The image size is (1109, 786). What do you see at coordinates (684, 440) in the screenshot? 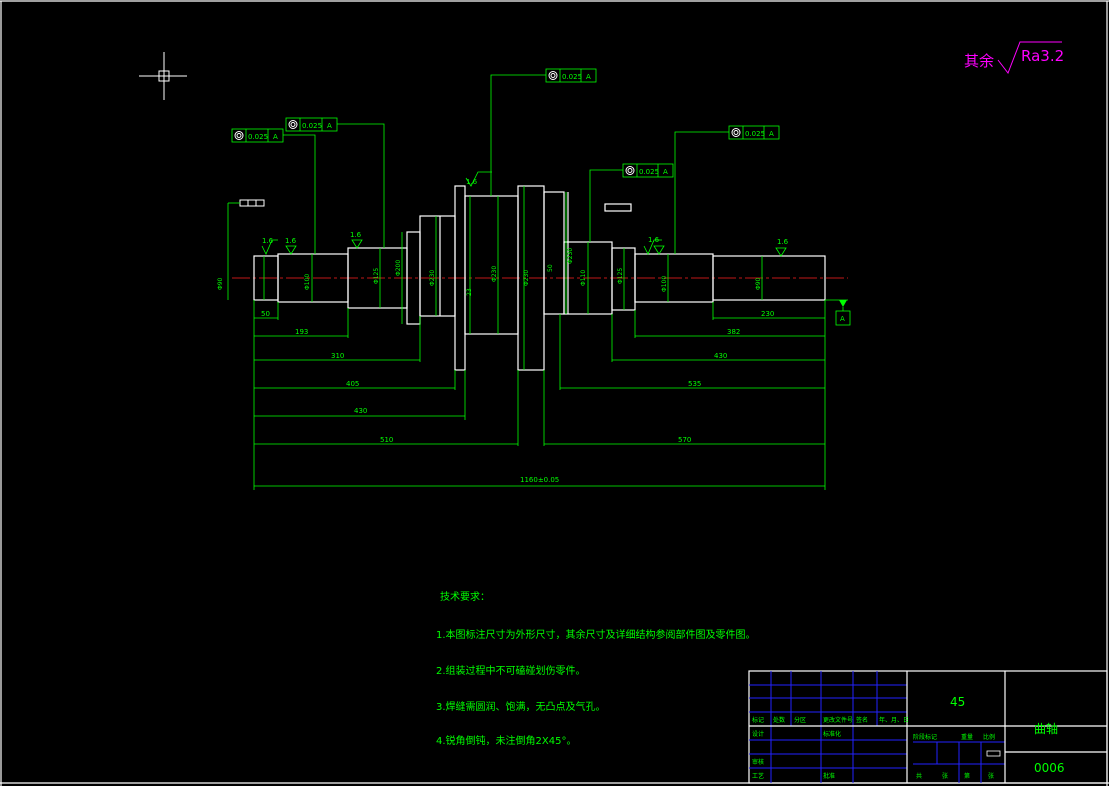
I see `dim-570: 570` at bounding box center [684, 440].